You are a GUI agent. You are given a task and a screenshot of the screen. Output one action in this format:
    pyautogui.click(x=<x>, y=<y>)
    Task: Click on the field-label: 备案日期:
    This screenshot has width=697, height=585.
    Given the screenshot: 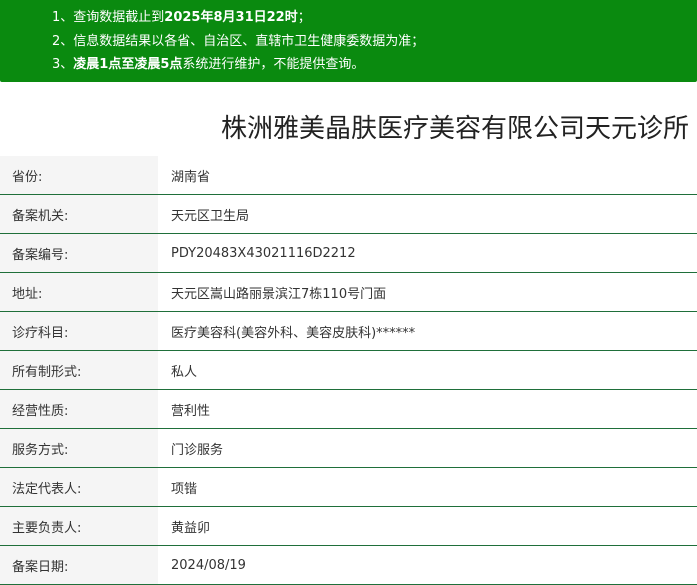 What is the action you would take?
    pyautogui.click(x=79, y=565)
    